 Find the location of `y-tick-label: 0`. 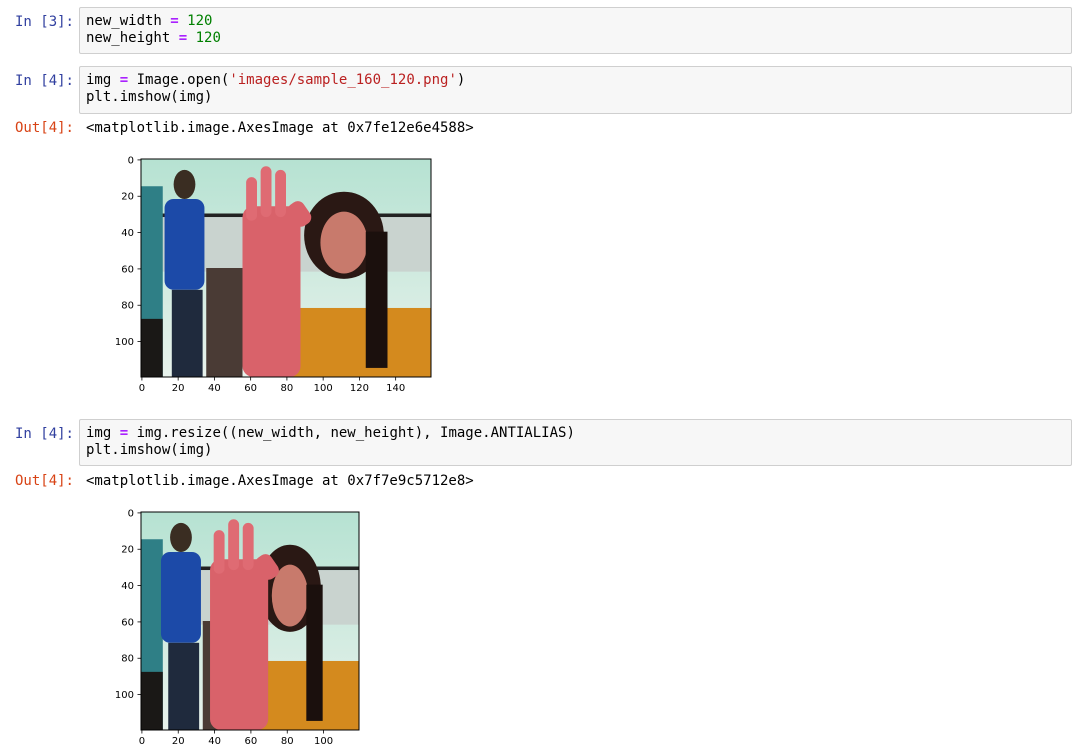

y-tick-label: 0 is located at coordinates (131, 513).